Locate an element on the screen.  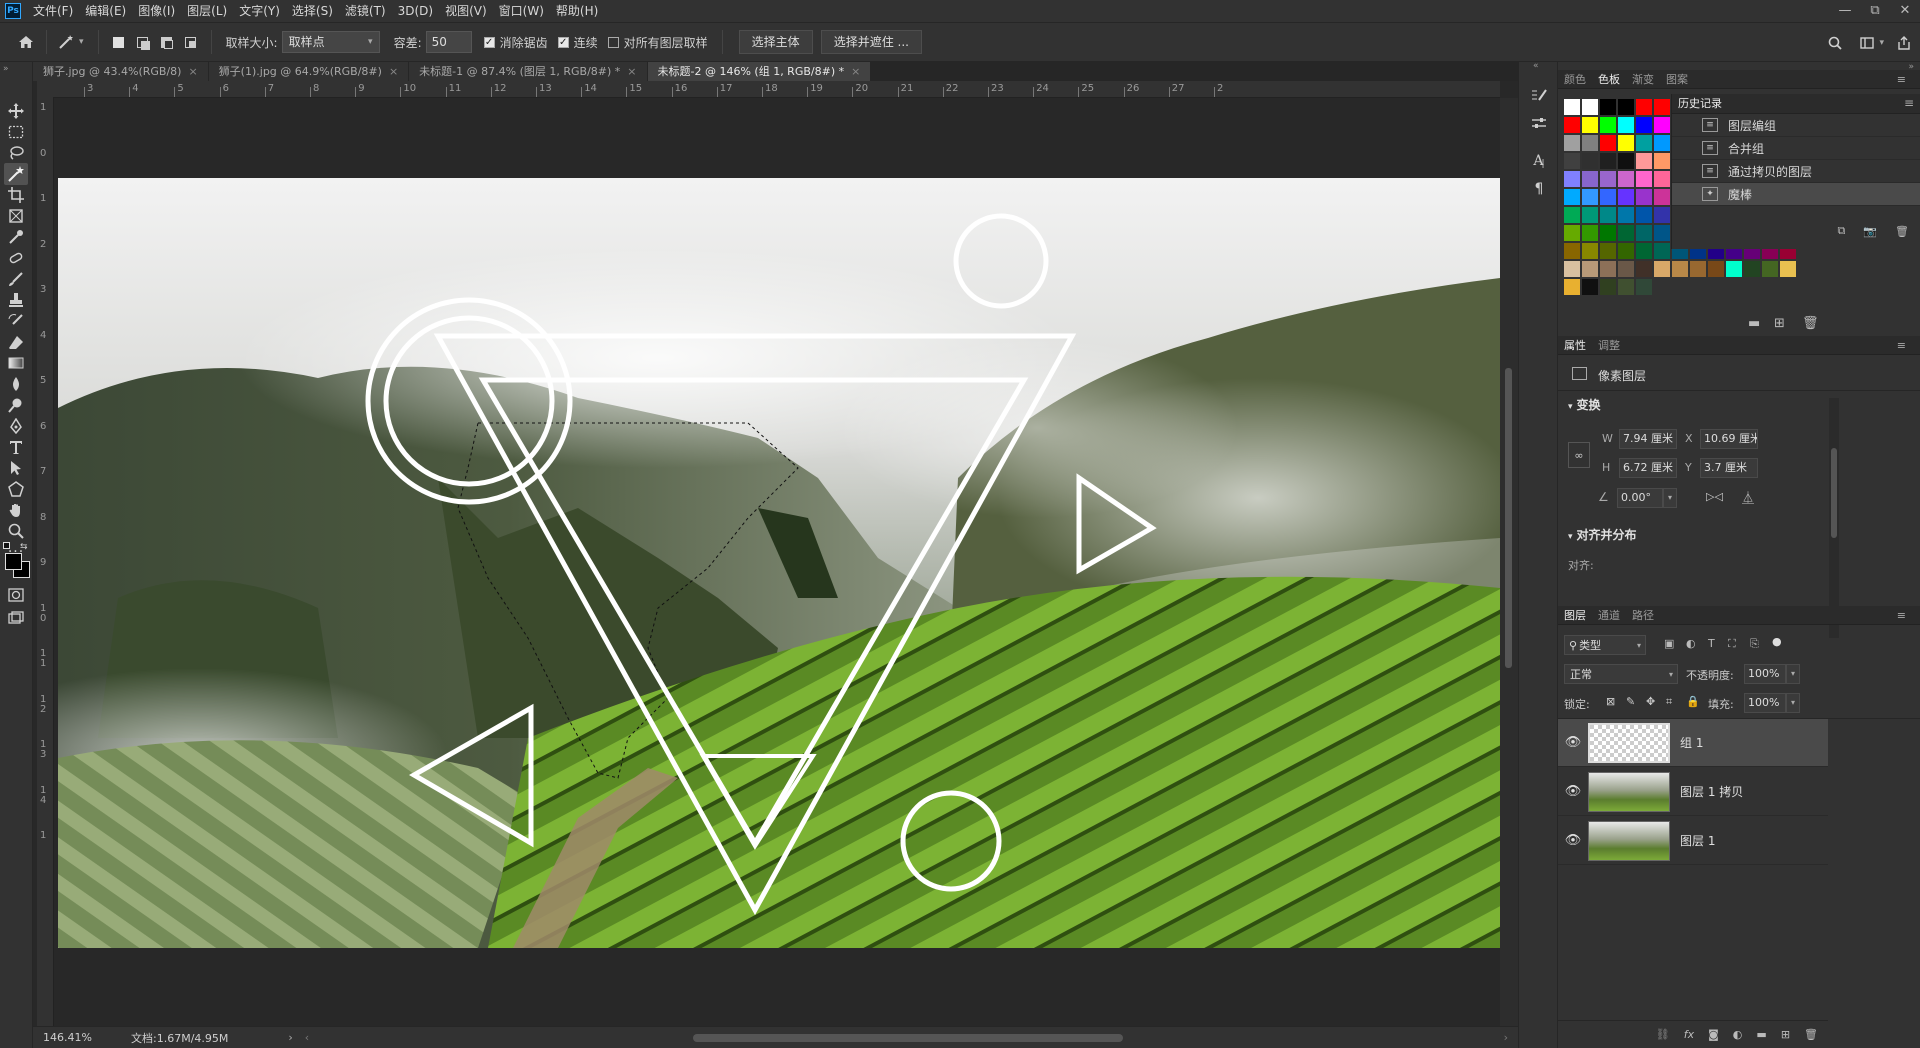
menu-item: 图像(I) is located at coordinates (156, 11).